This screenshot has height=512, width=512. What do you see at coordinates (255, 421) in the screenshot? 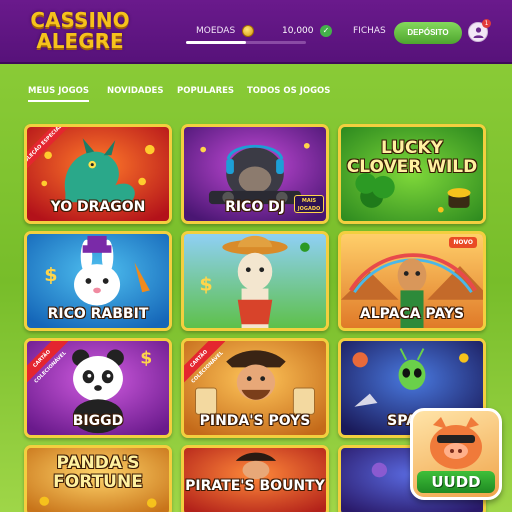
I see `game-title: PINDA'S POYS` at bounding box center [255, 421].